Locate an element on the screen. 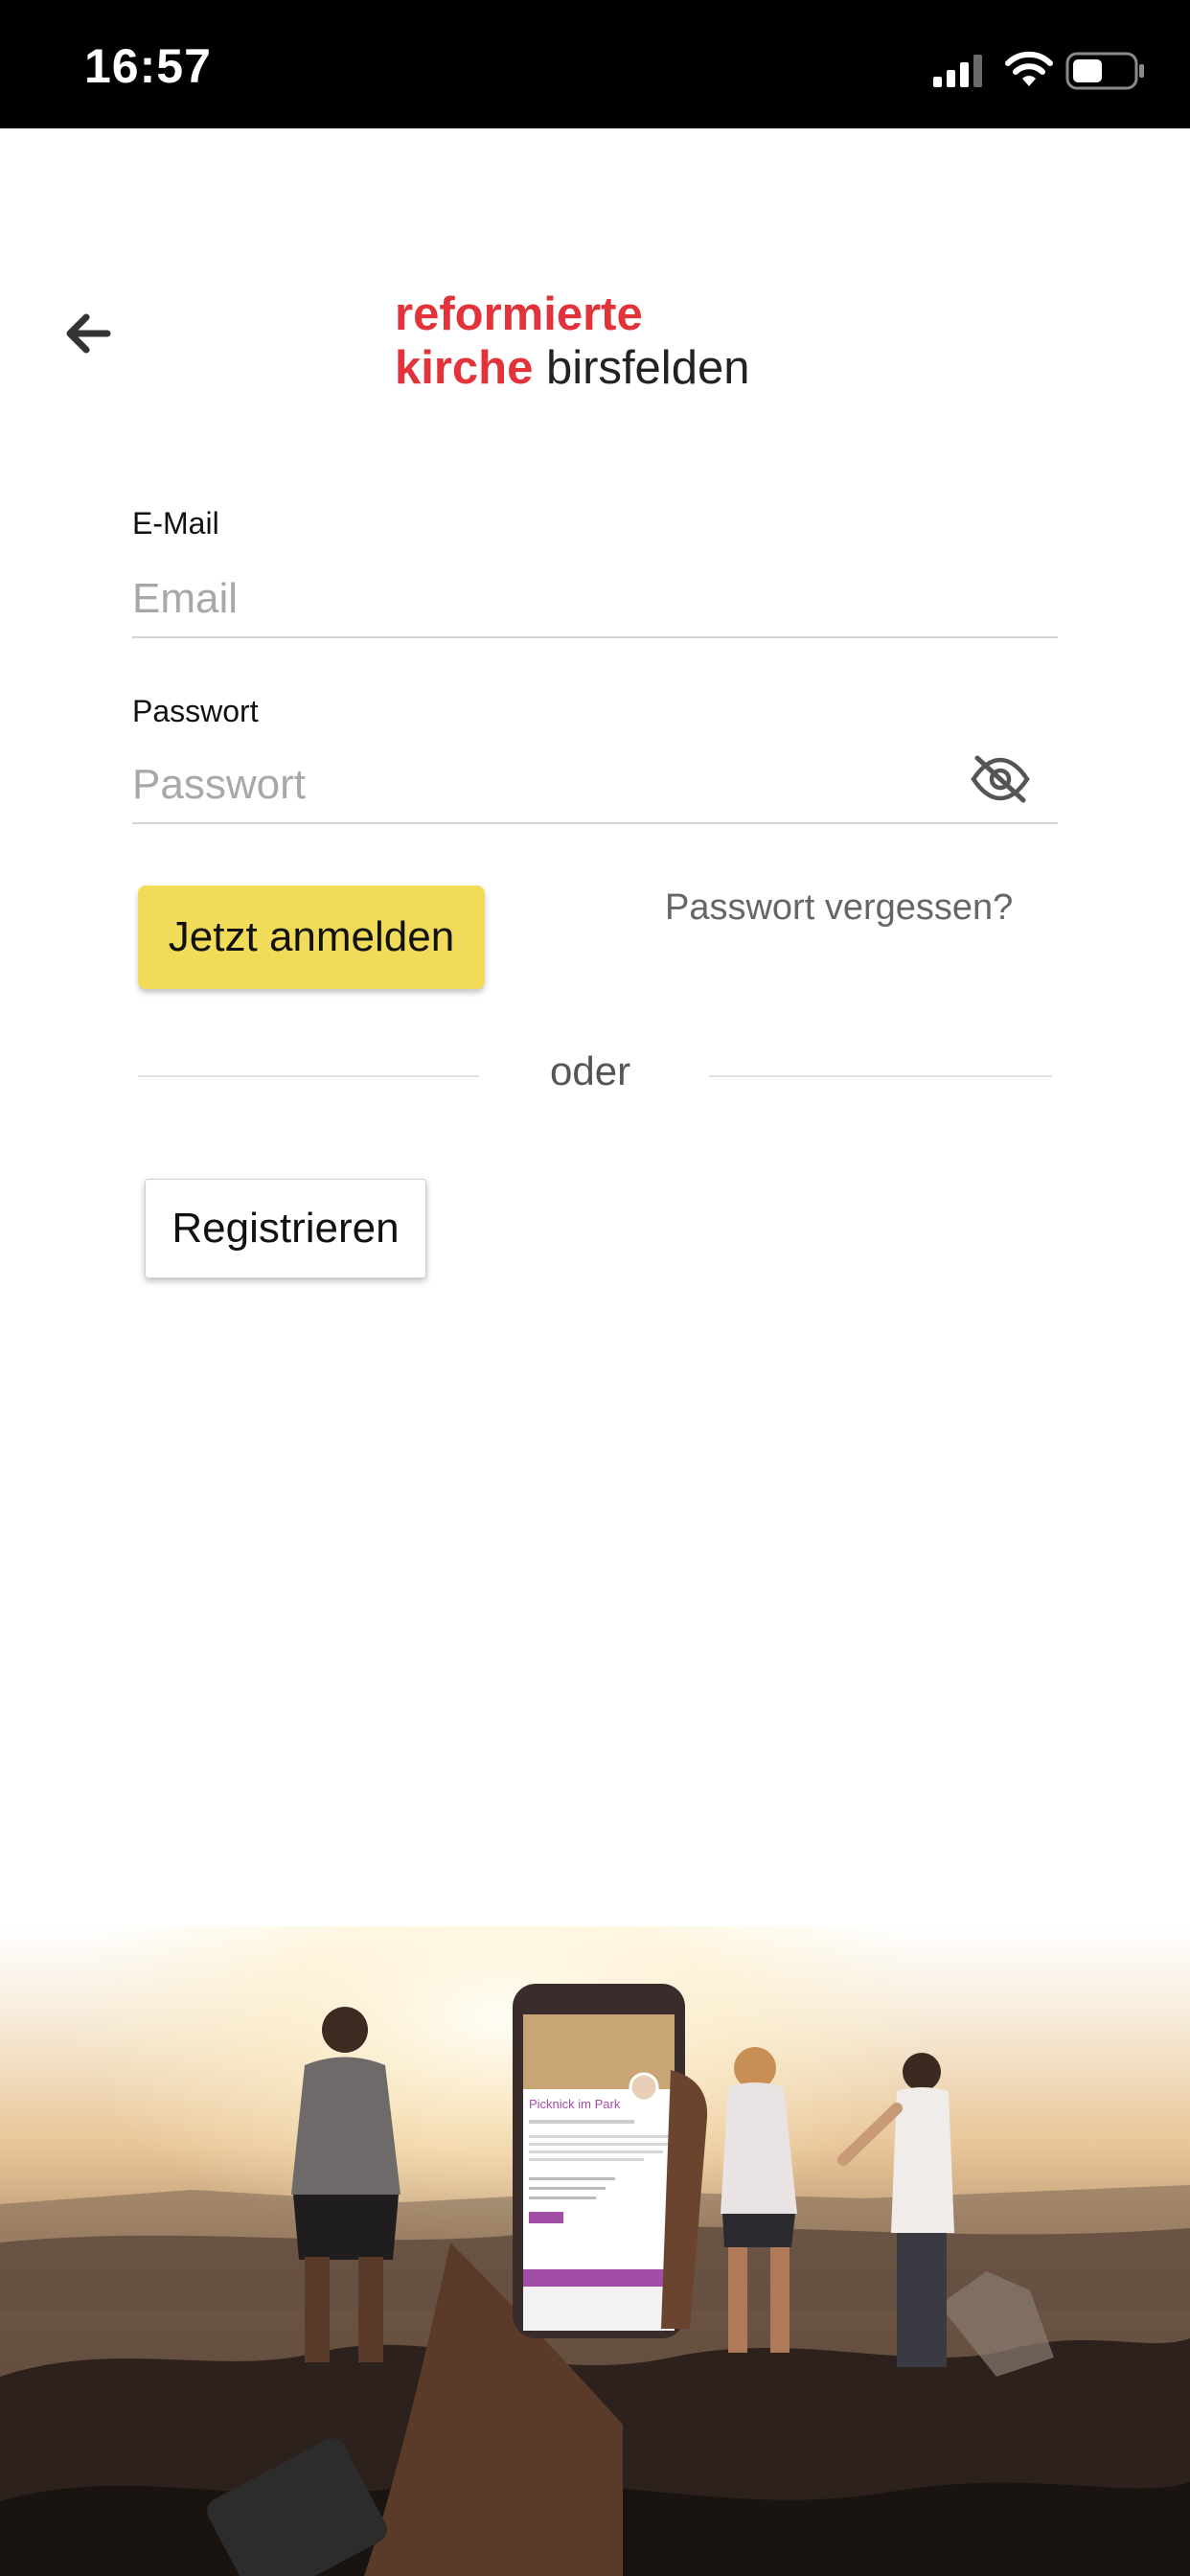 This screenshot has height=2576, width=1190. logo-line-2: kirche birsfelden is located at coordinates (572, 368).